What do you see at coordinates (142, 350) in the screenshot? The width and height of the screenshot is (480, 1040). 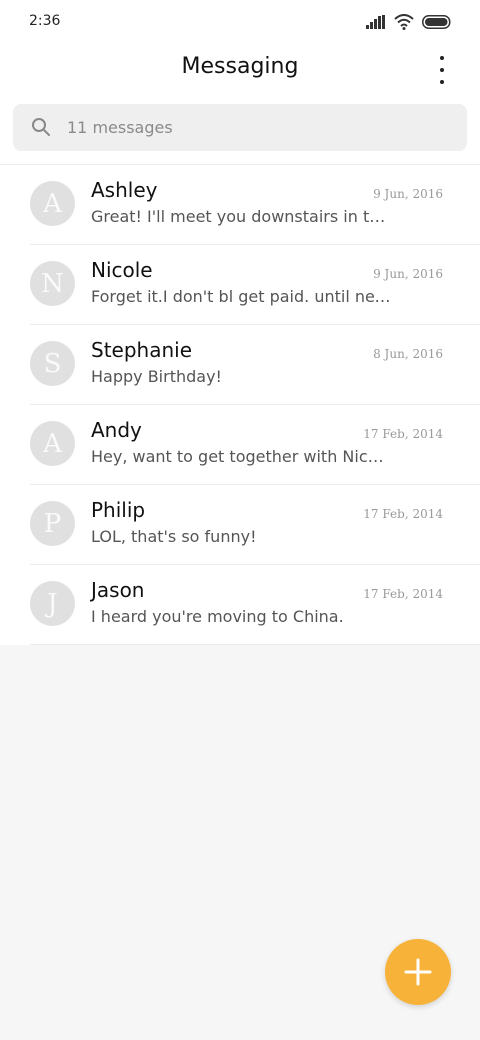 I see `contact-name: Stephanie` at bounding box center [142, 350].